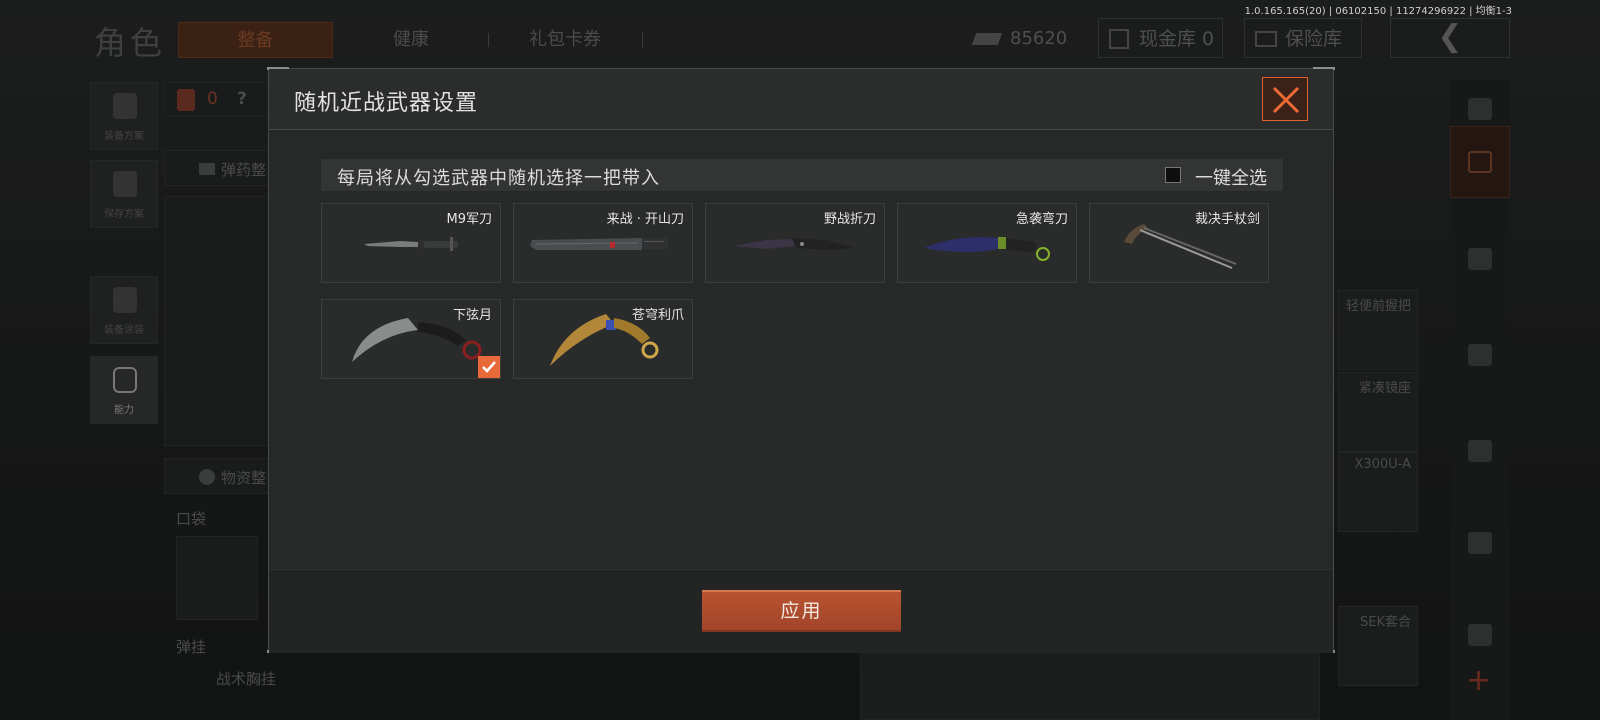 The image size is (1600, 720). Describe the element at coordinates (417, 340) in the screenshot. I see `waning-moon-karambit-image` at that location.